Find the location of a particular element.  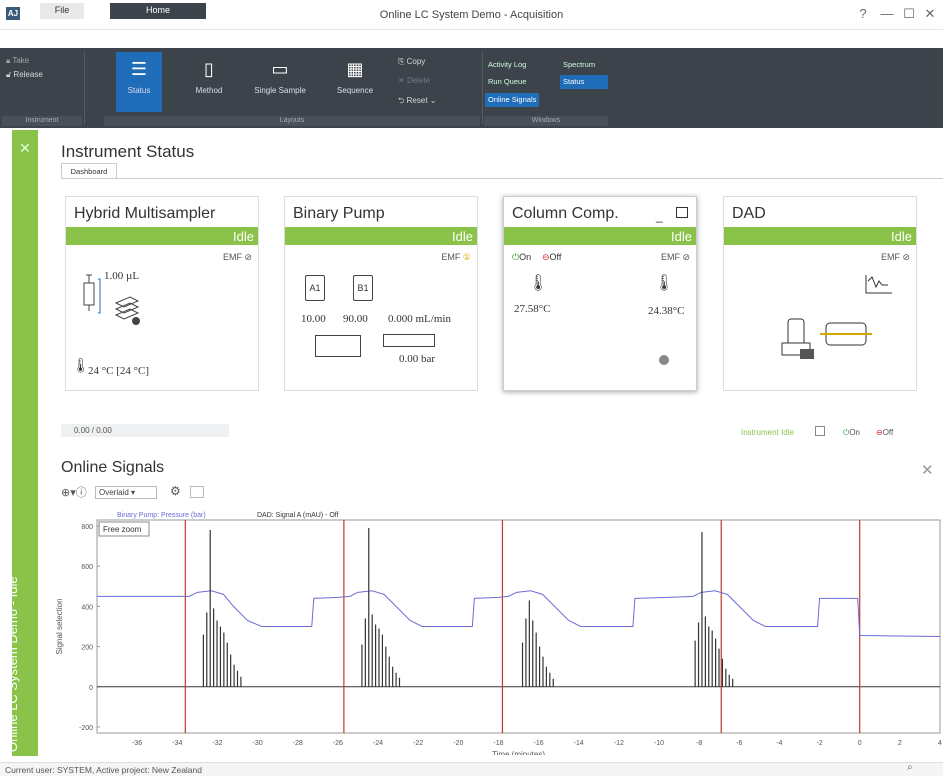

window-status: Status is located at coordinates (584, 82).